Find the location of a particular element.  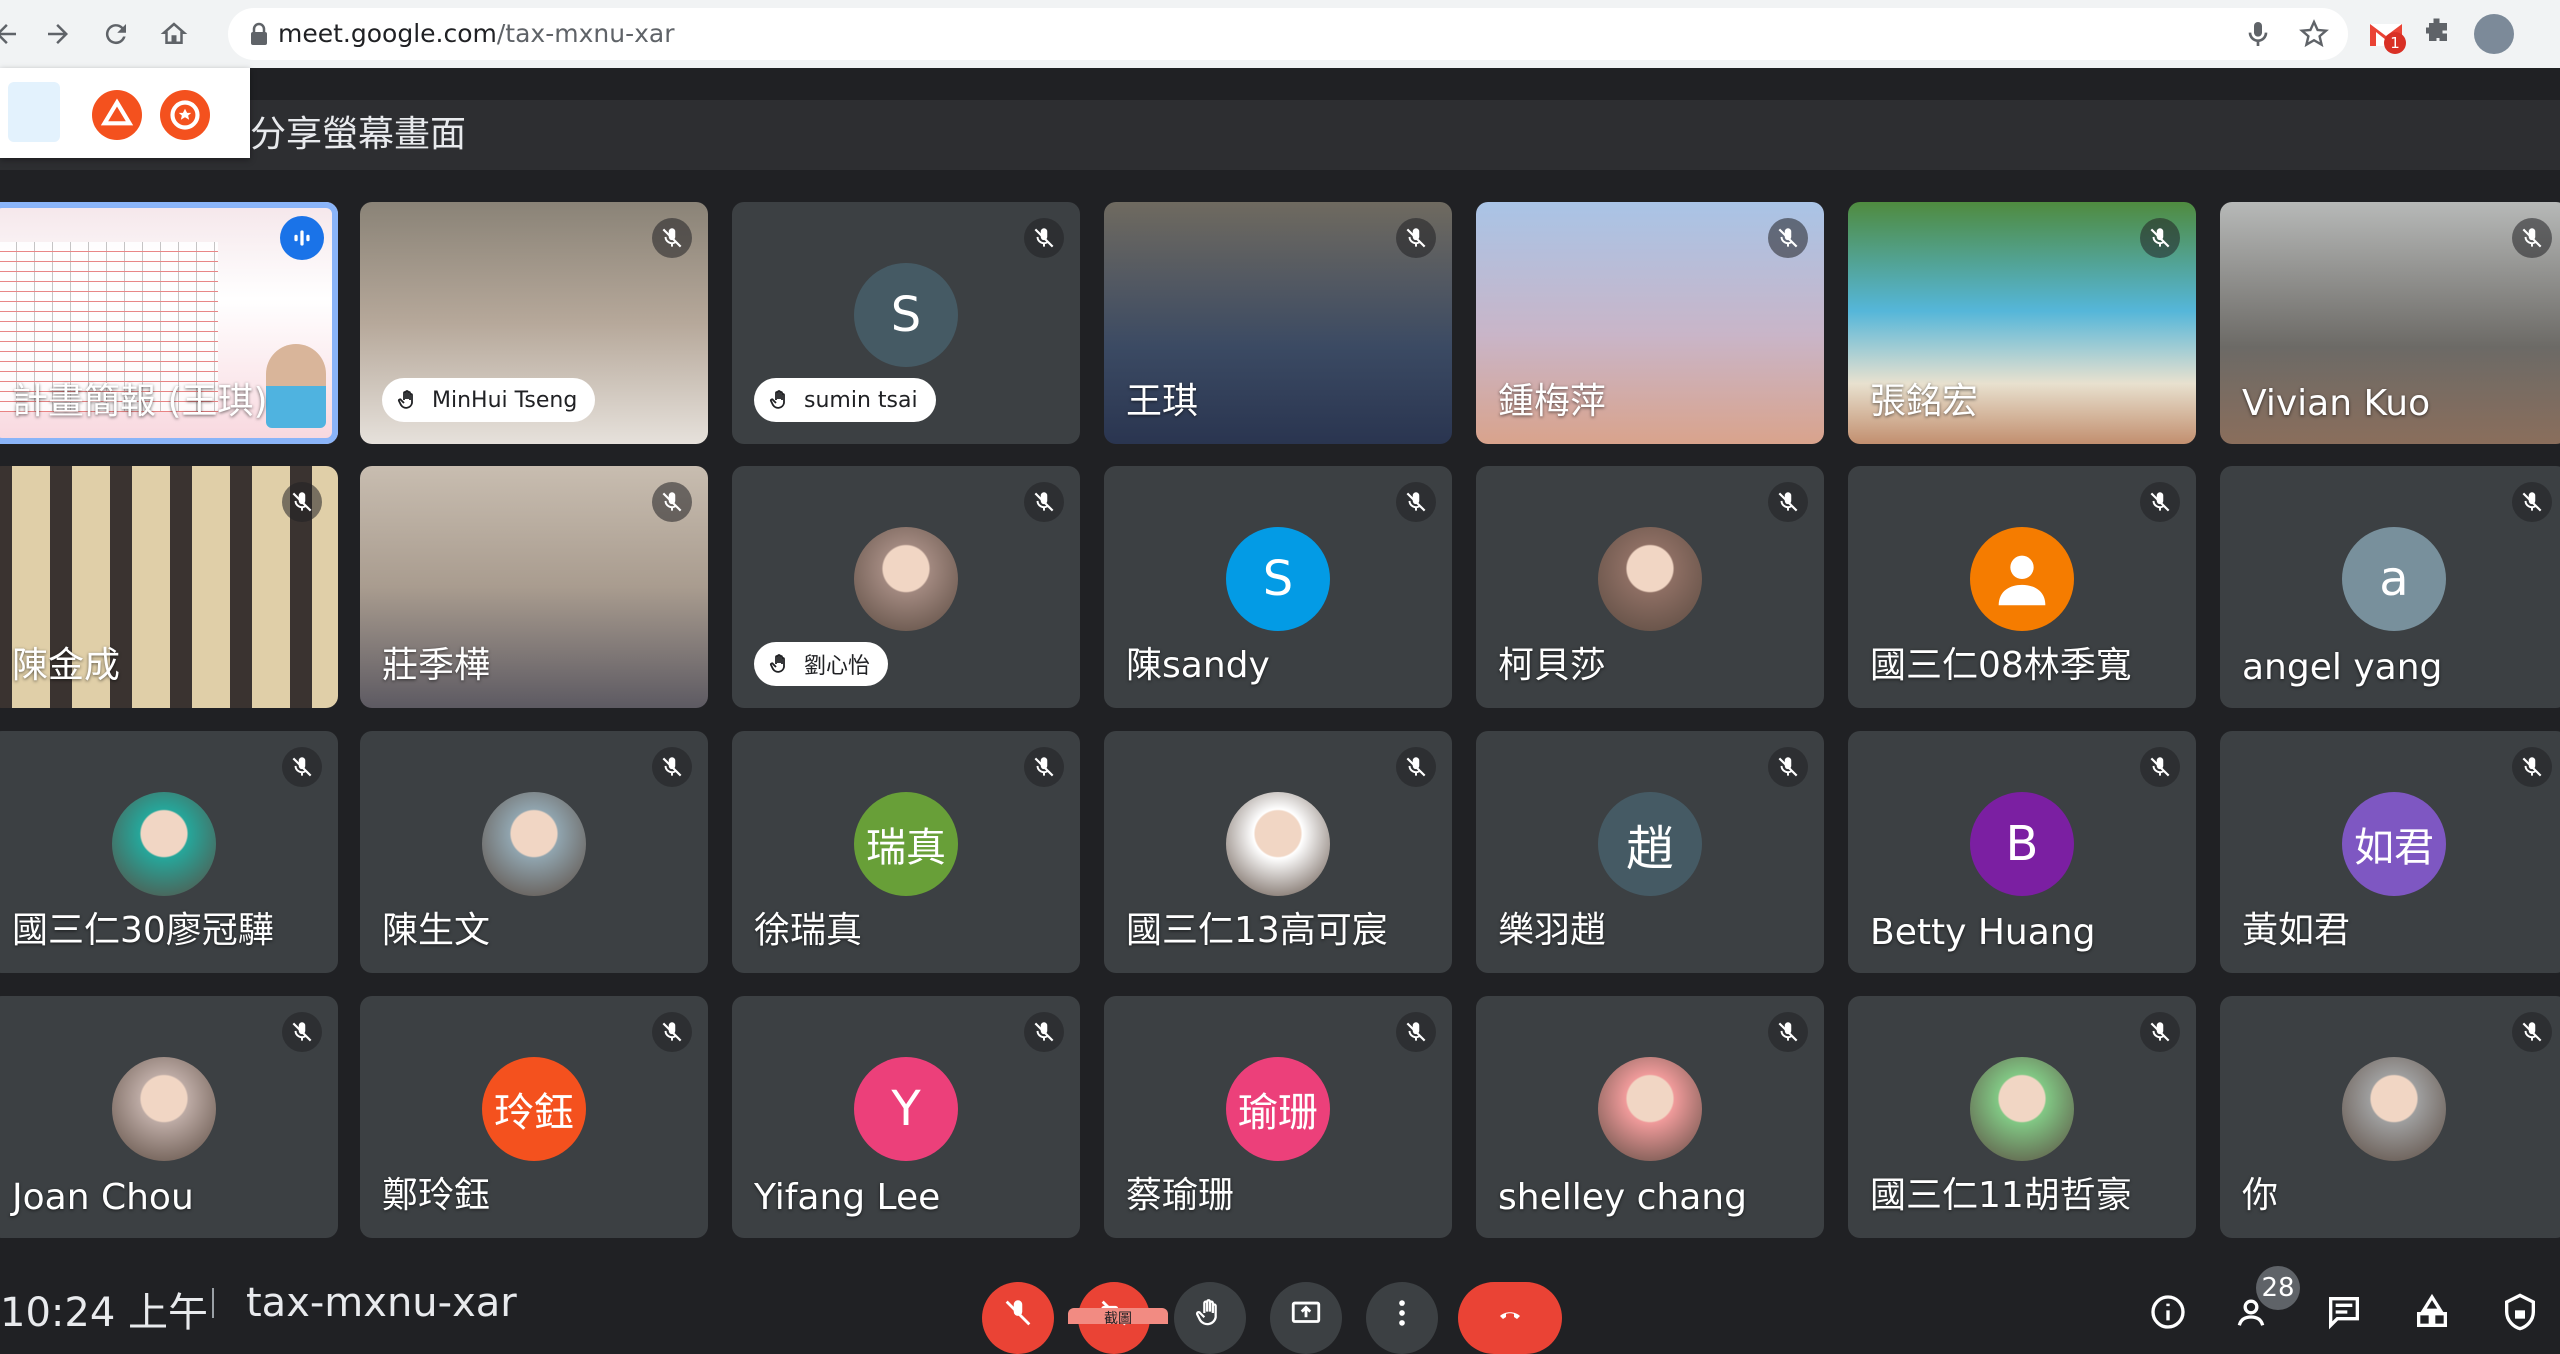

presenter-thumbnail is located at coordinates (296, 386).